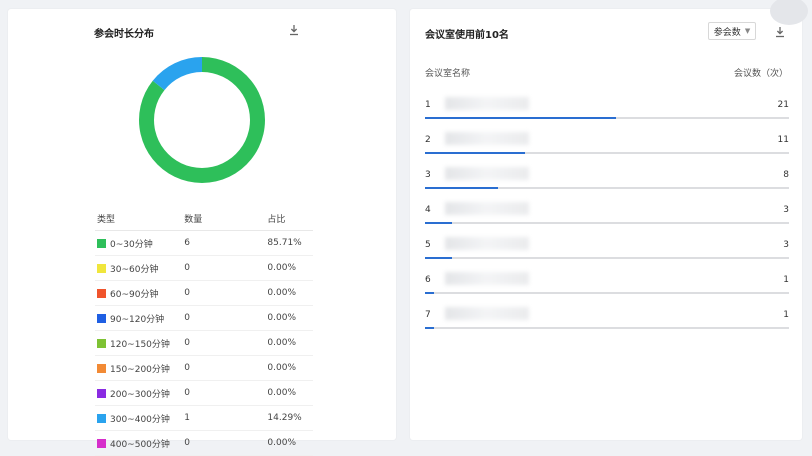  I want to click on header-count: 数量, so click(193, 219).